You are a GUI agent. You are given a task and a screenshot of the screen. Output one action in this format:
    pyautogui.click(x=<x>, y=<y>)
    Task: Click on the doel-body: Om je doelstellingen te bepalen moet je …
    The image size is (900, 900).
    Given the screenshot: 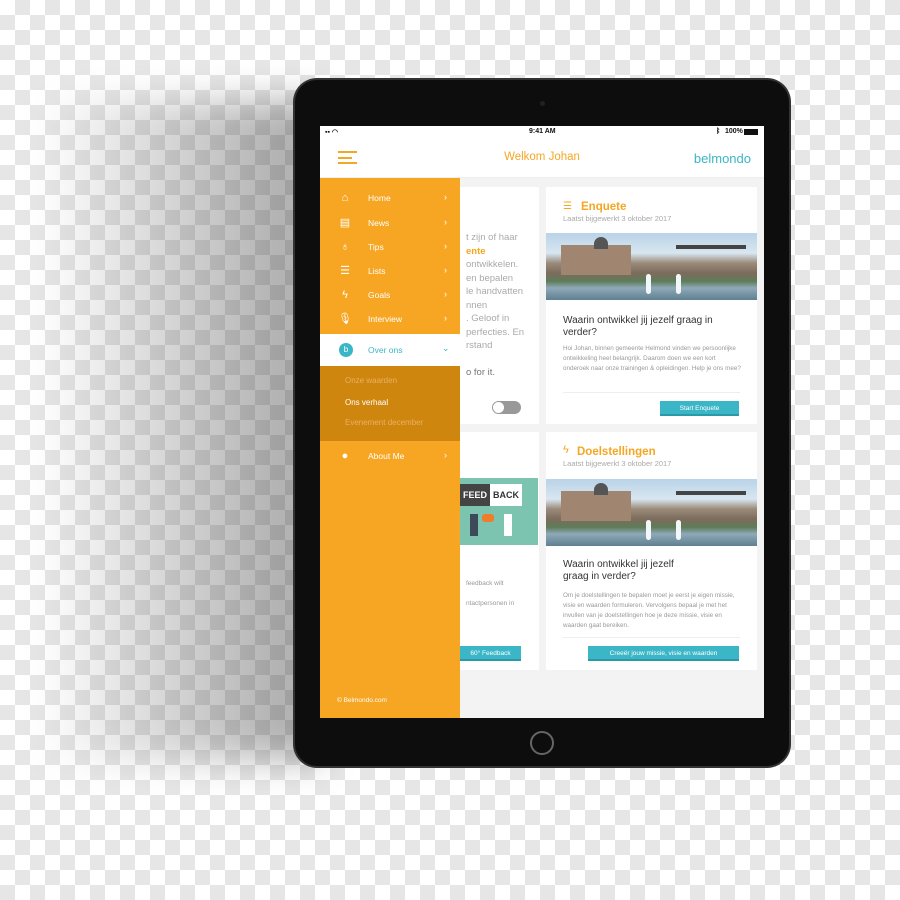 What is the action you would take?
    pyautogui.click(x=649, y=610)
    